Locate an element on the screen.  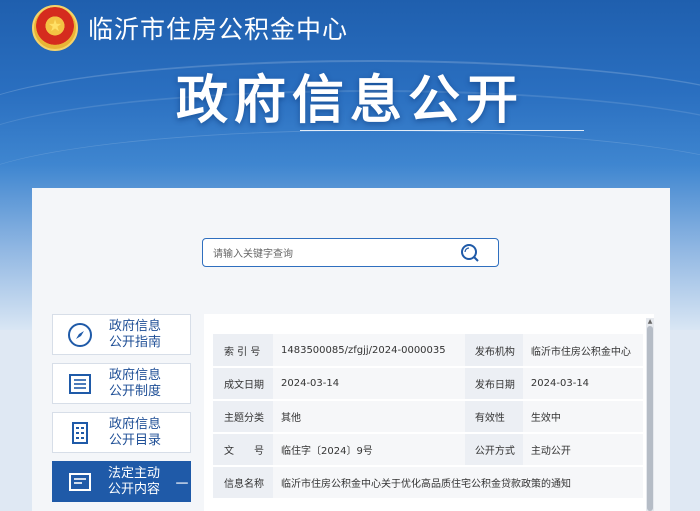
search-input: 请输入关键字查询 is located at coordinates (253, 252).